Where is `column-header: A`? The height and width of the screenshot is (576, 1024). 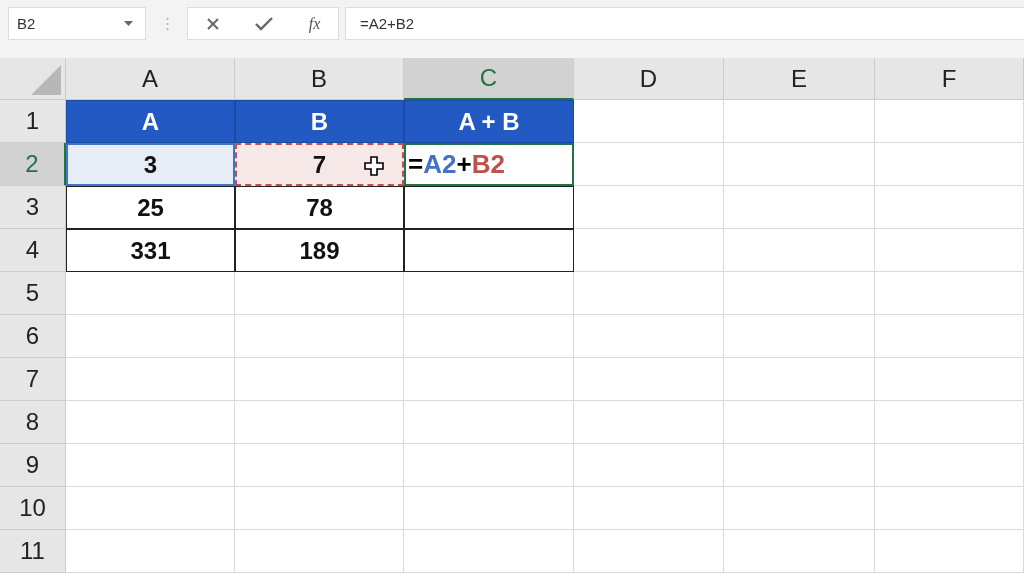
column-header: A is located at coordinates (150, 79).